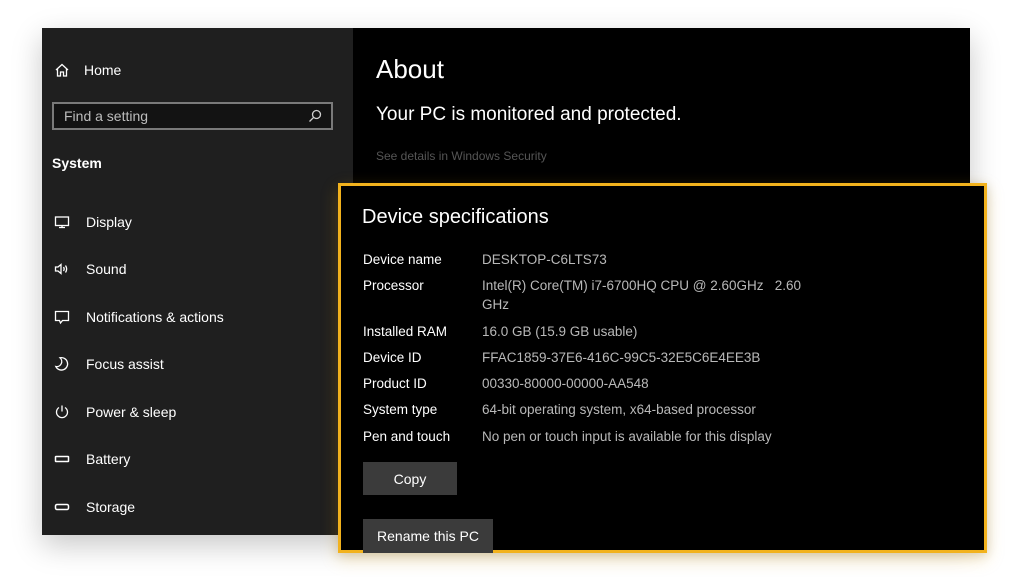  I want to click on sidebar-item-storage: Storage, so click(197, 507).